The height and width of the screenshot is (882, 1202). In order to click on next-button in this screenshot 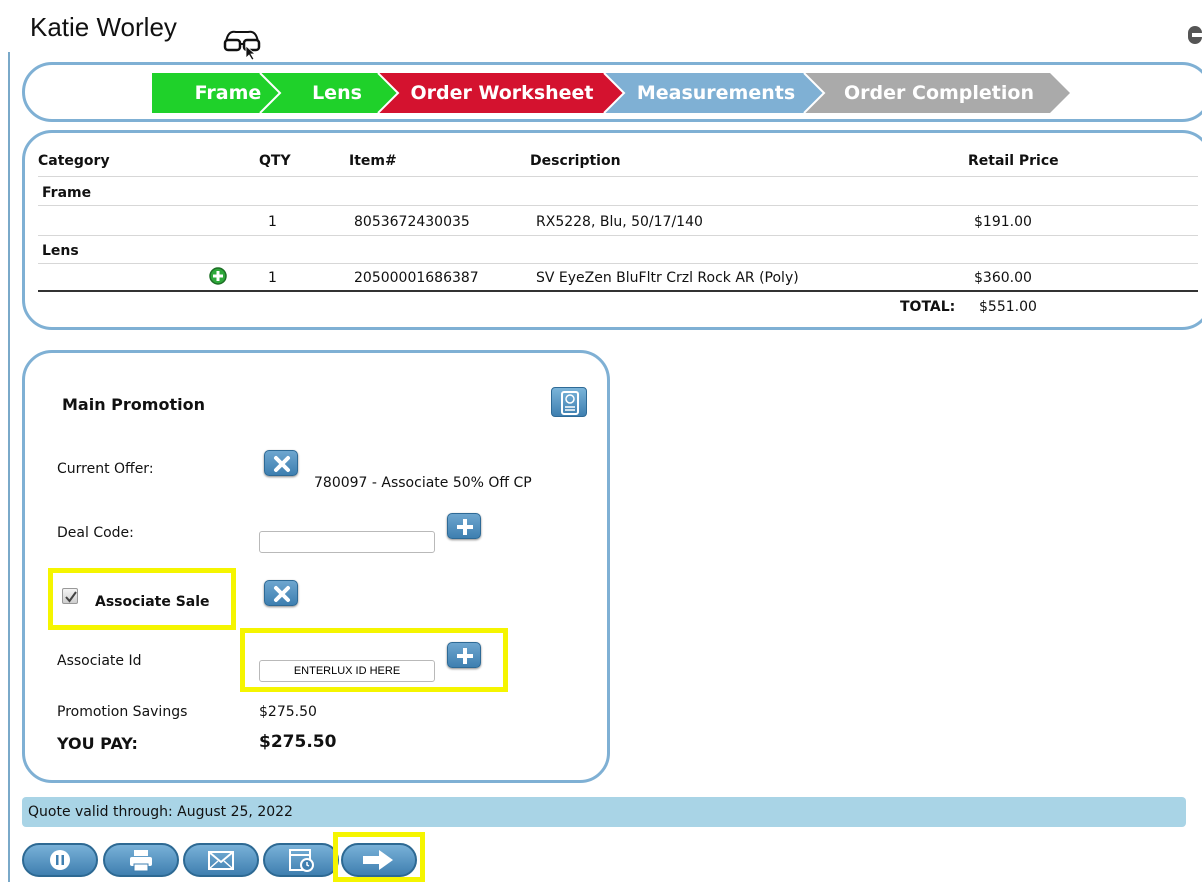, I will do `click(379, 860)`.